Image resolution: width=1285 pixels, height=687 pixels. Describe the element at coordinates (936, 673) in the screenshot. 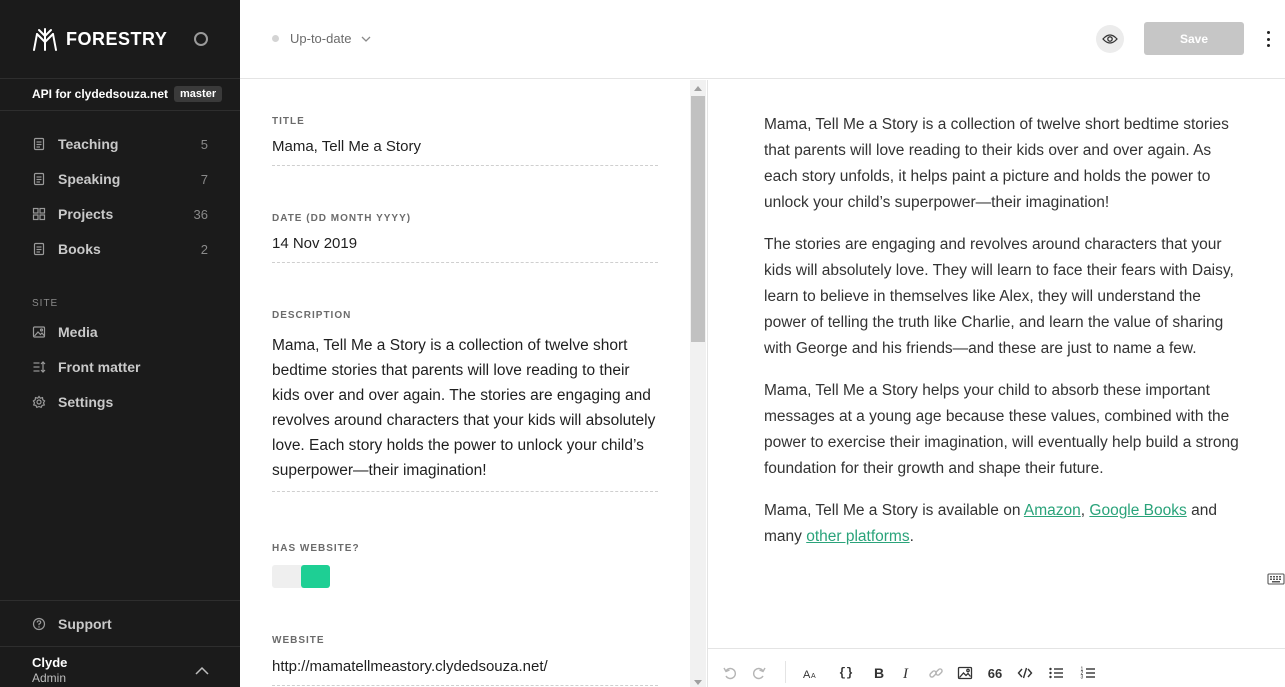

I see `link-icon` at that location.